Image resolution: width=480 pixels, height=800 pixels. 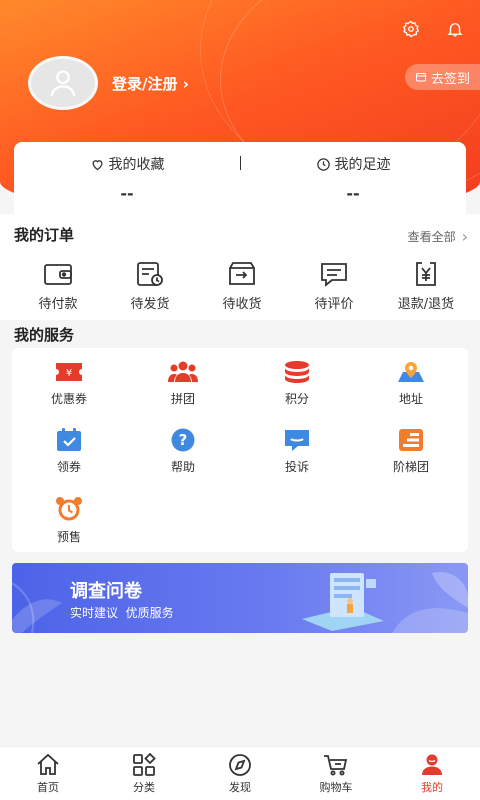 I want to click on order-label: 退款/退货, so click(x=426, y=304).